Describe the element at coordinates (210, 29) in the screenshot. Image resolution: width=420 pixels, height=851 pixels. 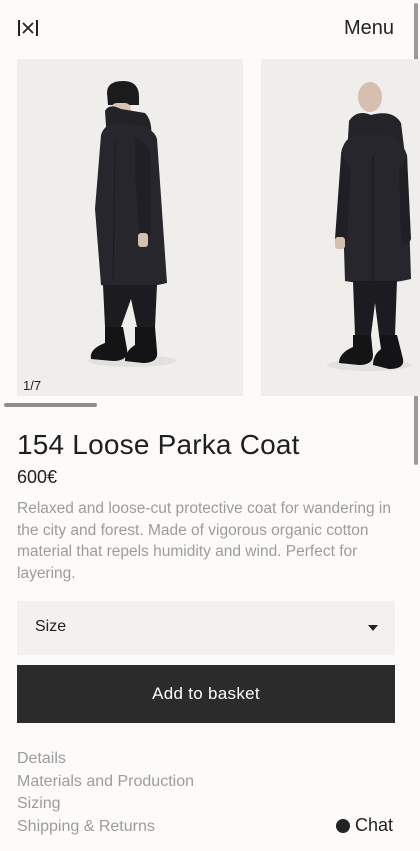
I see `header: Menu` at that location.